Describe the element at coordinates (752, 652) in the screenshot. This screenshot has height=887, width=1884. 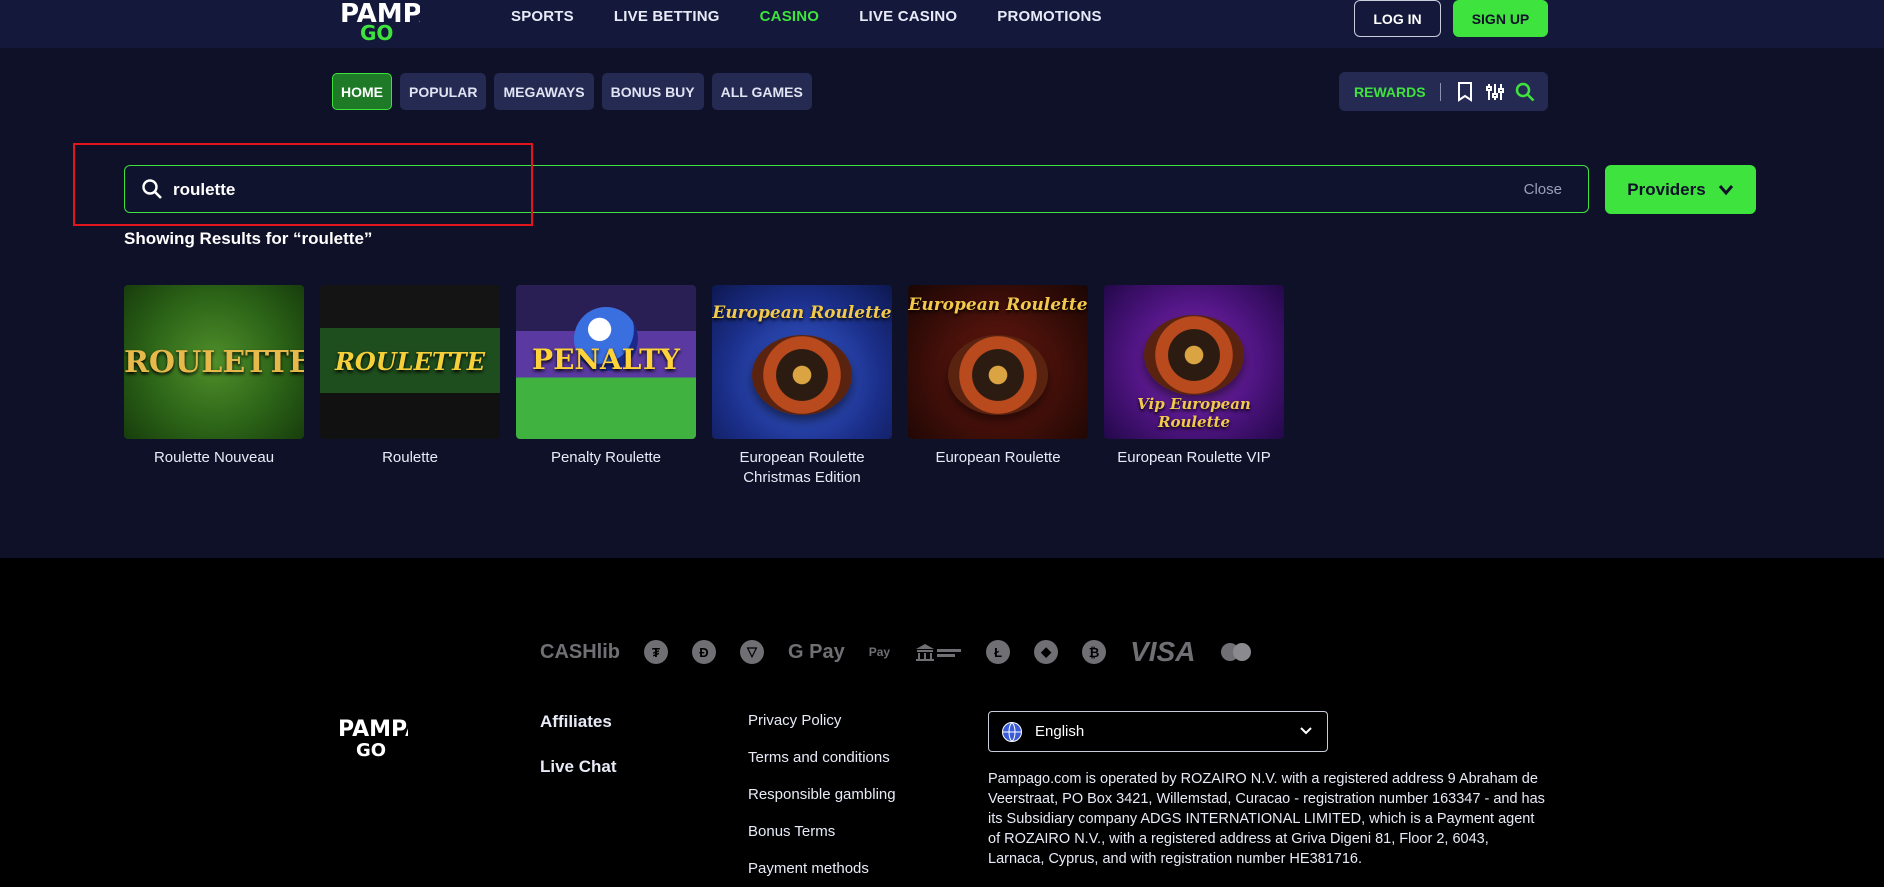
I see `tron-icon: ▽` at that location.